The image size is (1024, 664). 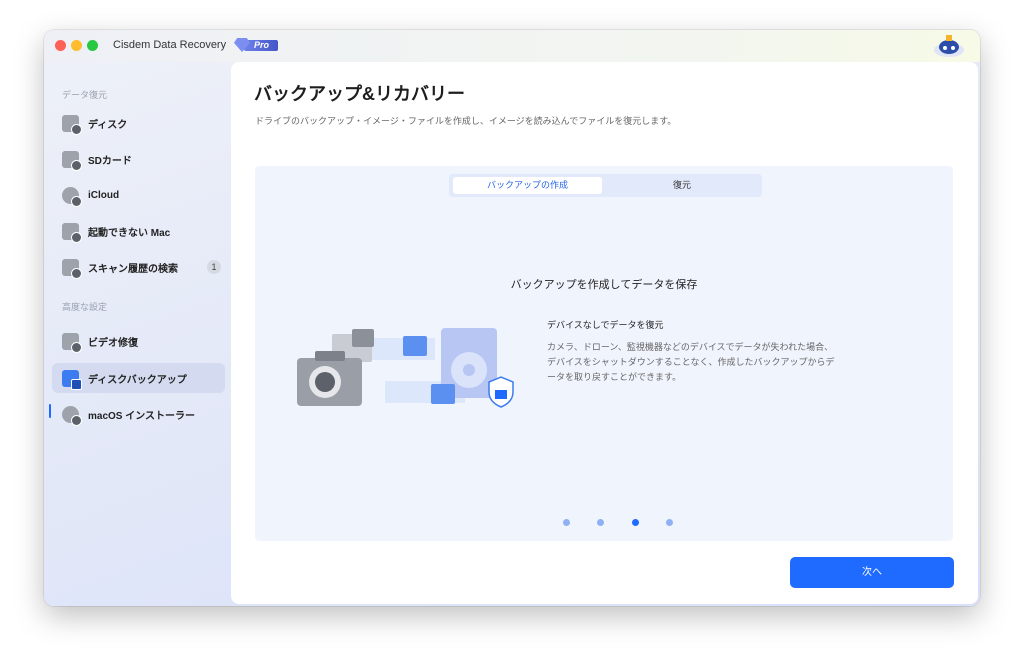 What do you see at coordinates (92, 45) in the screenshot?
I see `zoom-button` at bounding box center [92, 45].